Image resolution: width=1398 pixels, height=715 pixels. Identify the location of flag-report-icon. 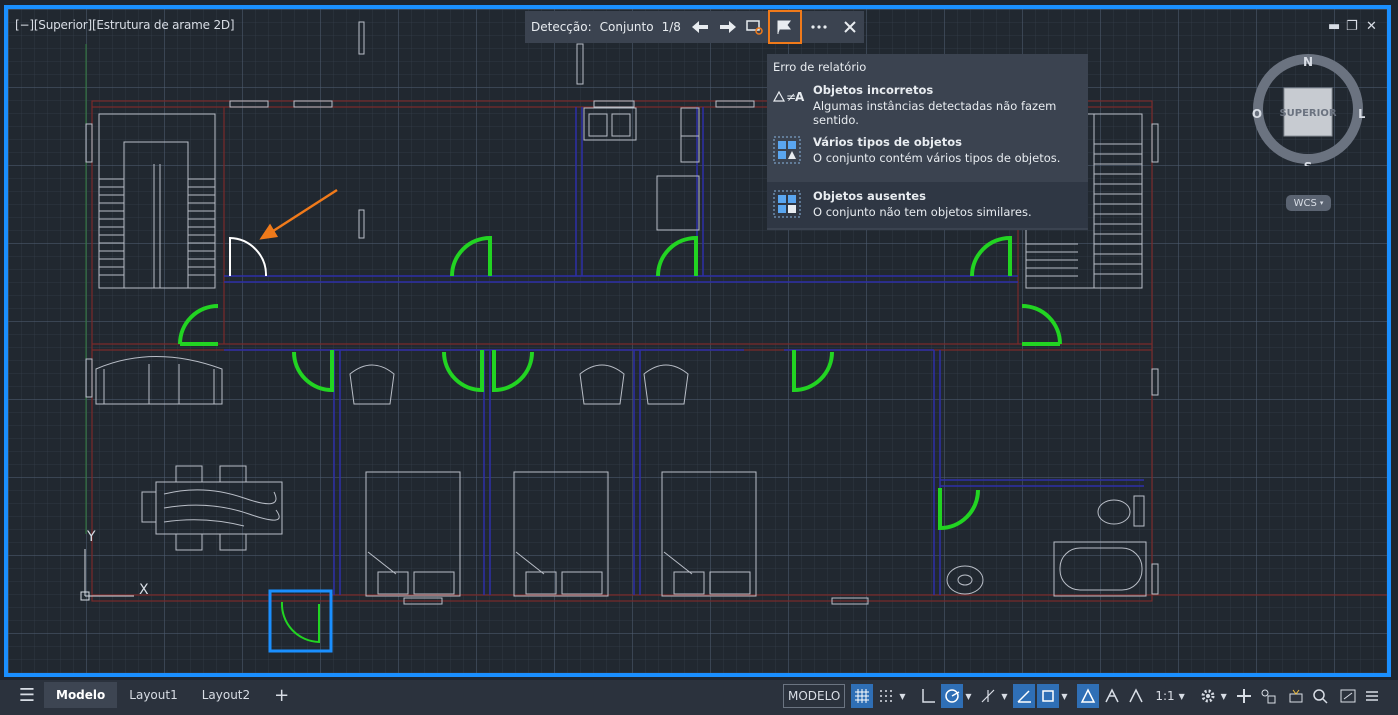
(785, 27).